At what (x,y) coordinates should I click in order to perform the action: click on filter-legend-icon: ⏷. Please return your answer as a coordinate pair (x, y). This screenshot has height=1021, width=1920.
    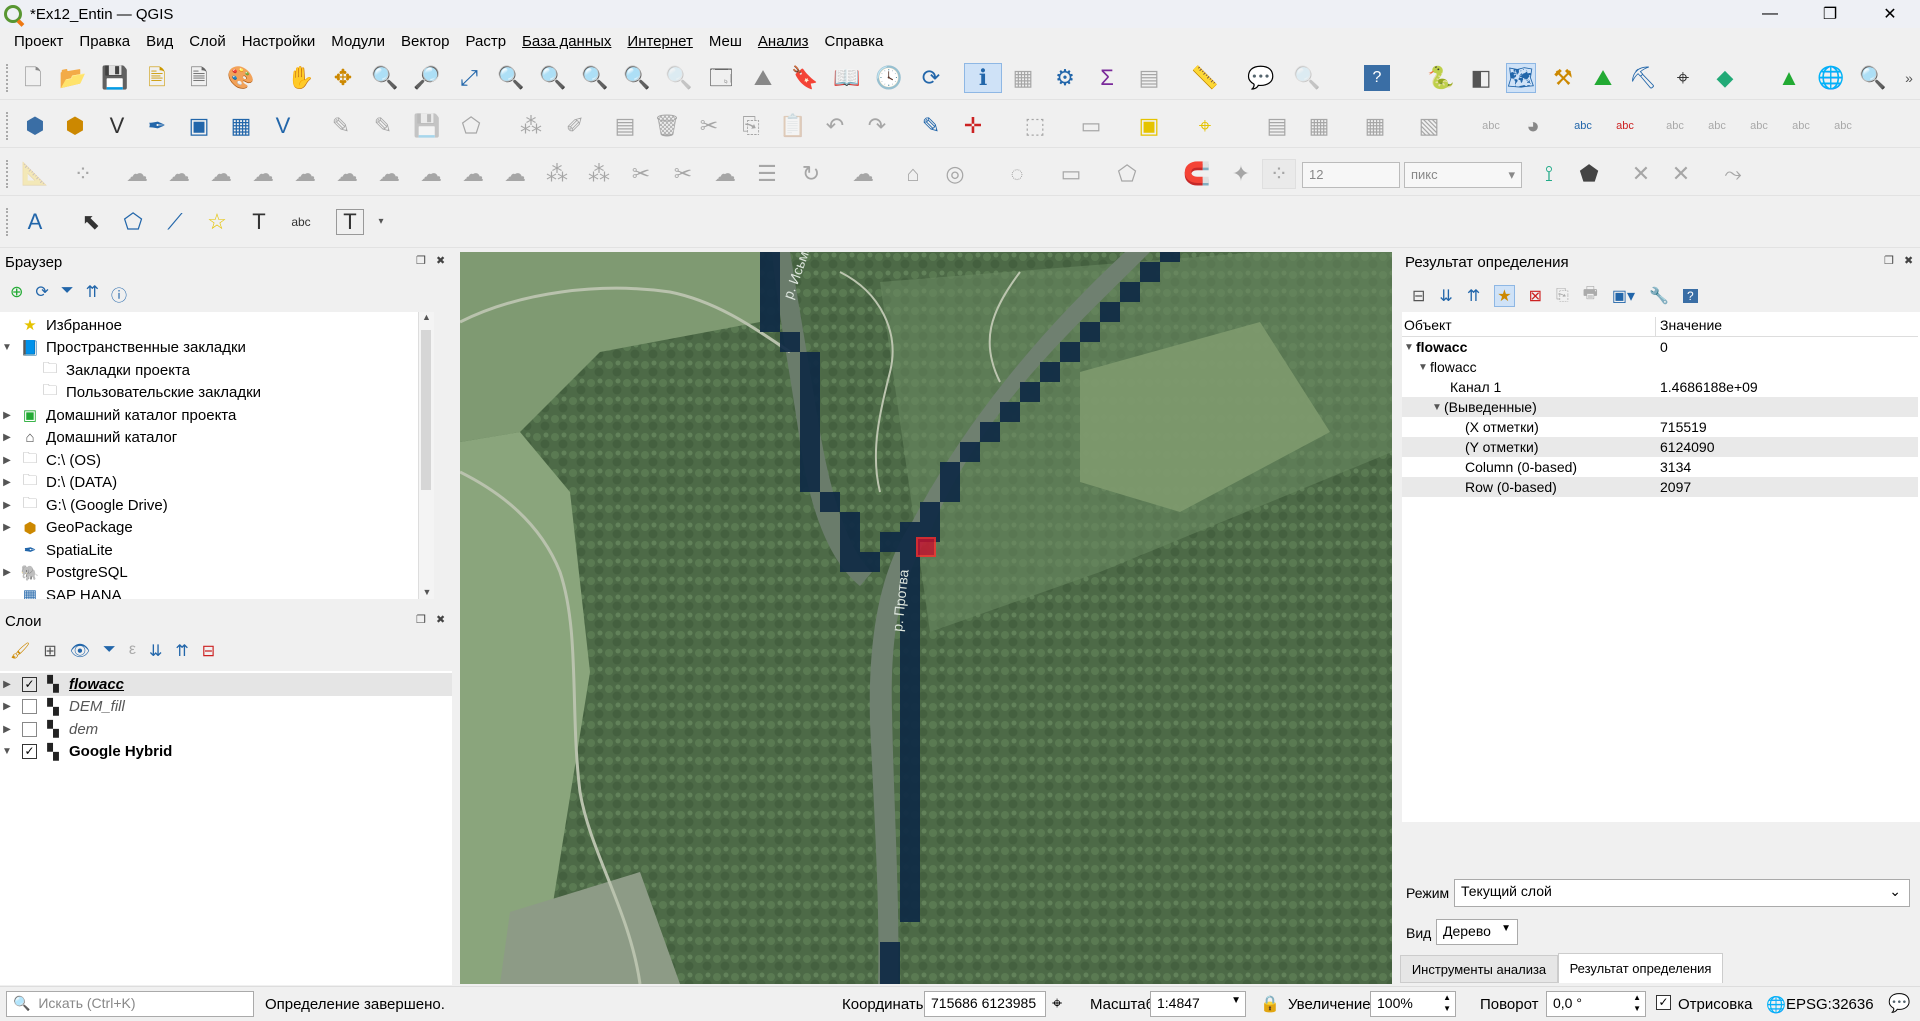
    Looking at the image, I should click on (109, 651).